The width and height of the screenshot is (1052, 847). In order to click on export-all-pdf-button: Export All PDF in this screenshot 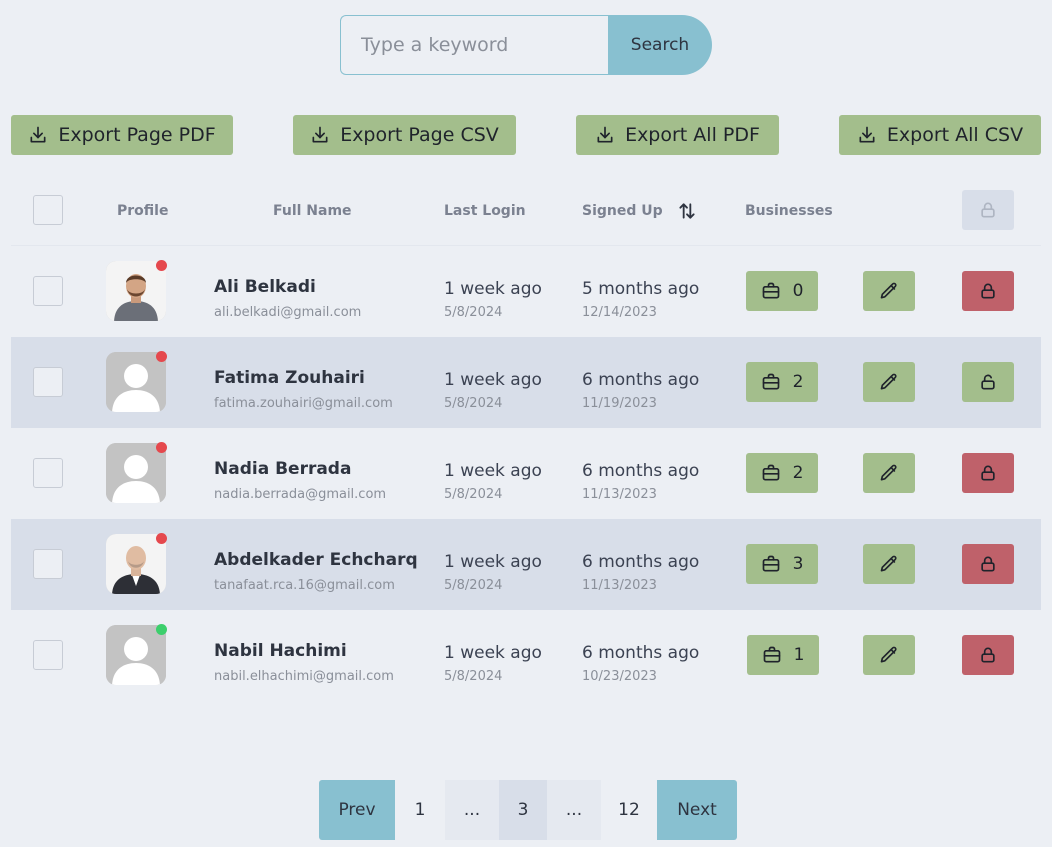, I will do `click(677, 135)`.